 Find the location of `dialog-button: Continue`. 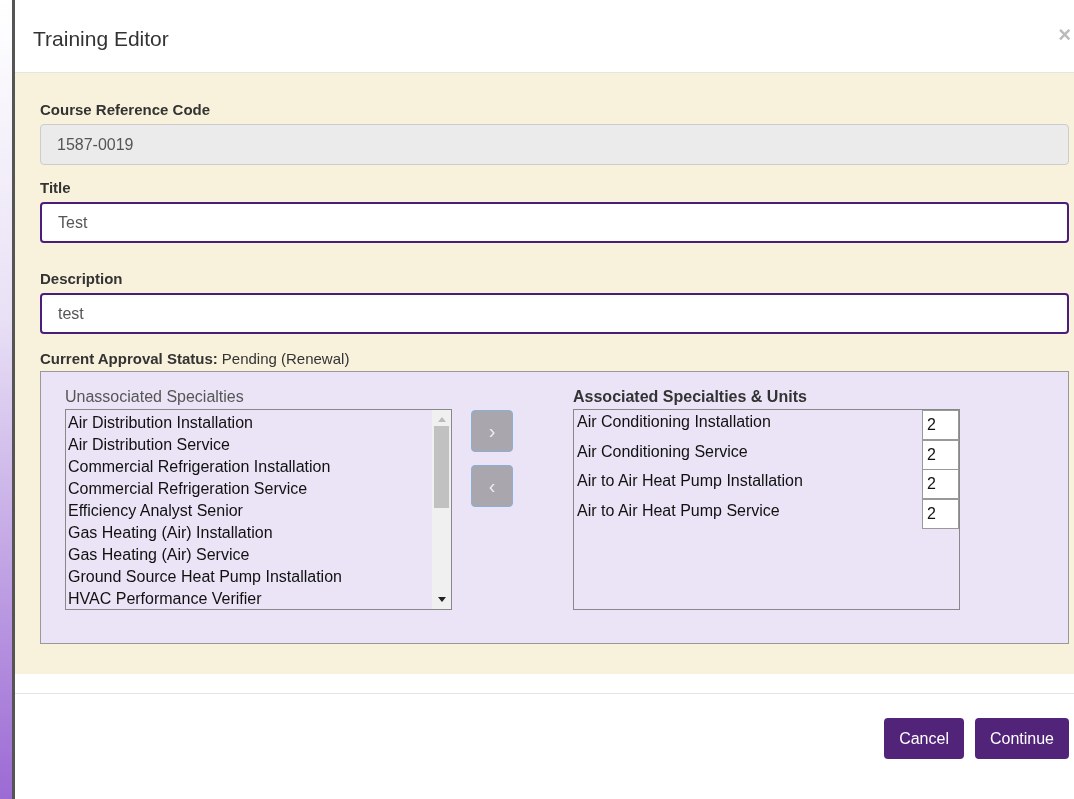

dialog-button: Continue is located at coordinates (1021, 739).